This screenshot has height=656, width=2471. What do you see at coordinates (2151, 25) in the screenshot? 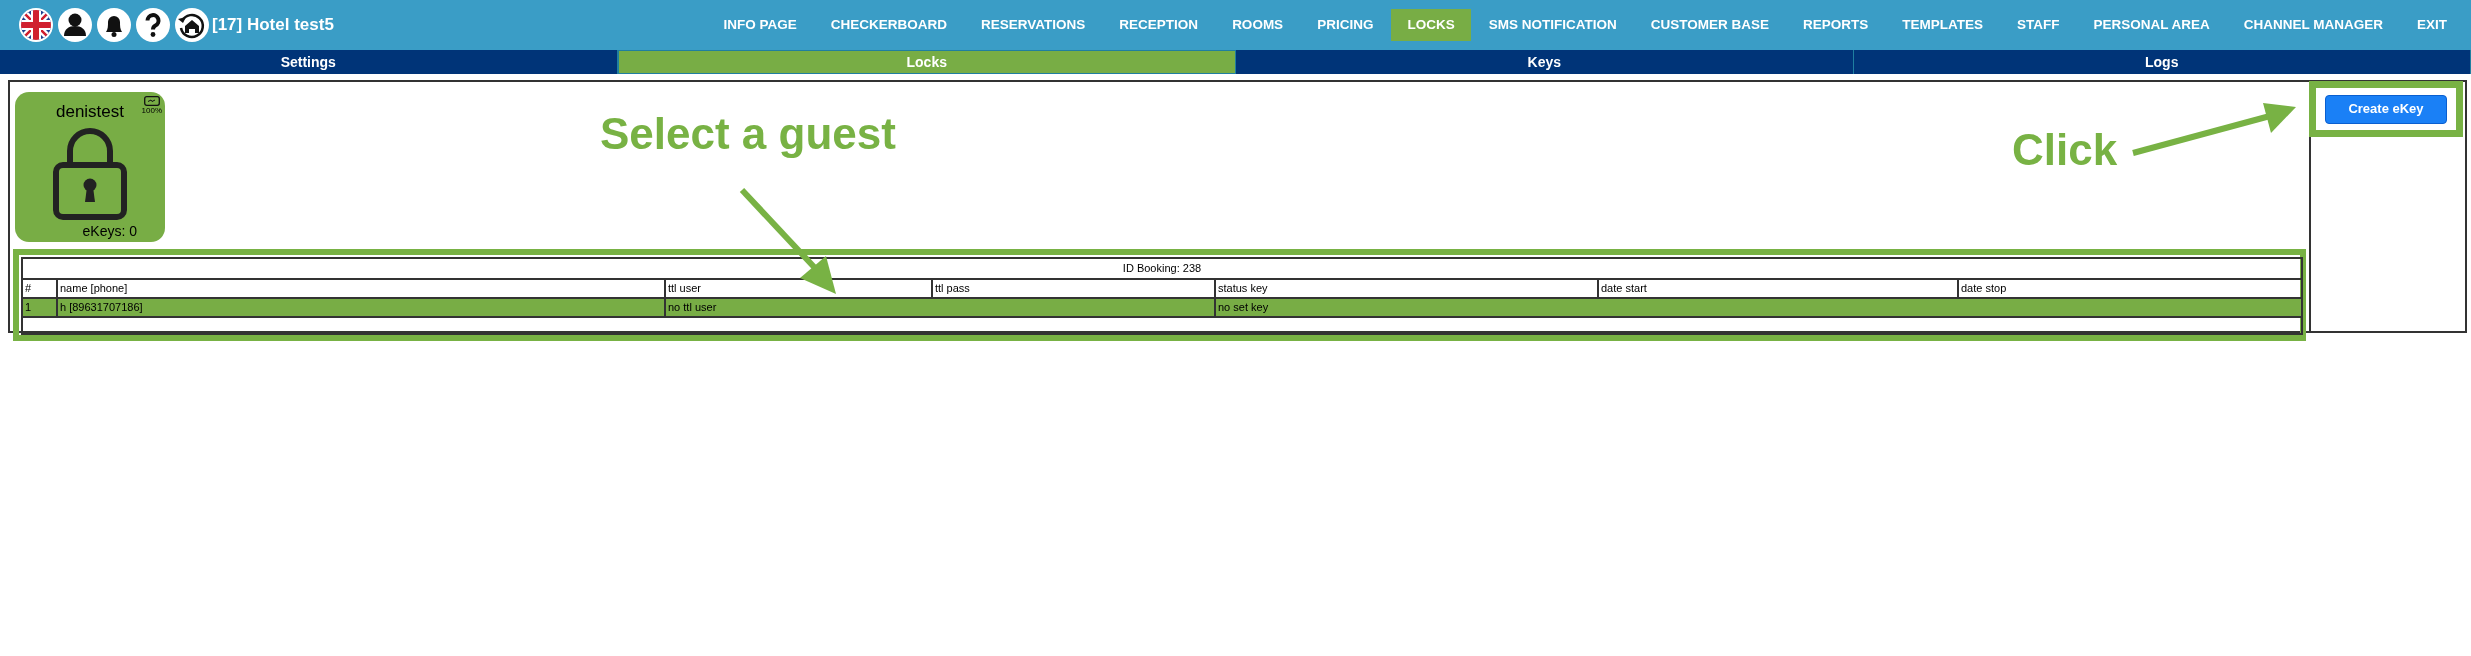
I see `nav-link: PERSONAL AREA` at bounding box center [2151, 25].